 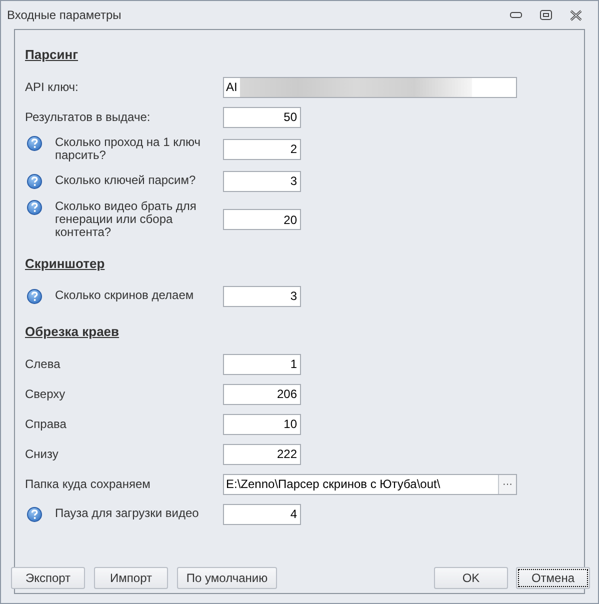 What do you see at coordinates (45, 424) in the screenshot?
I see `field-label: Справа` at bounding box center [45, 424].